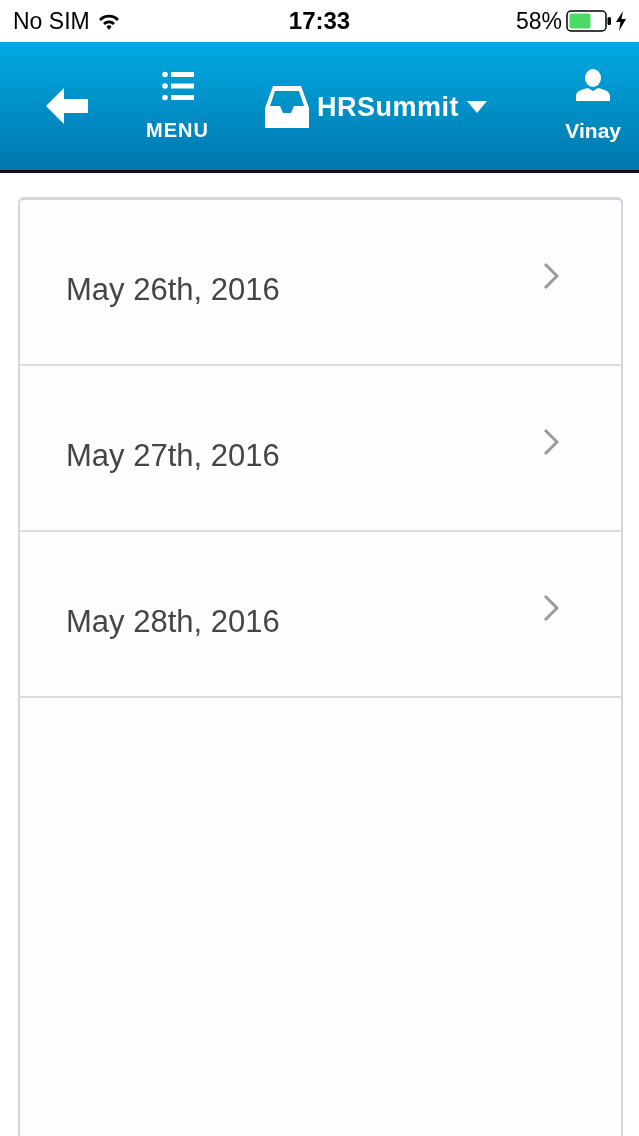  I want to click on caret-down-icon, so click(477, 107).